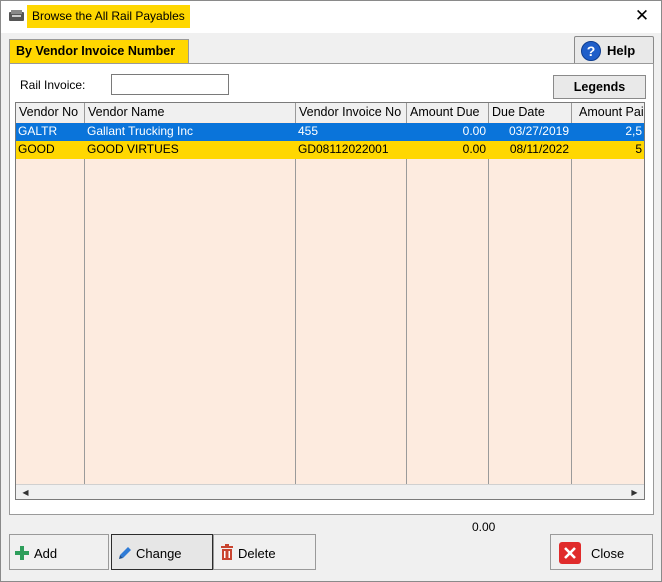 The image size is (662, 582). Describe the element at coordinates (308, 131) in the screenshot. I see `cell-vendor-invoice-no: 455` at that location.